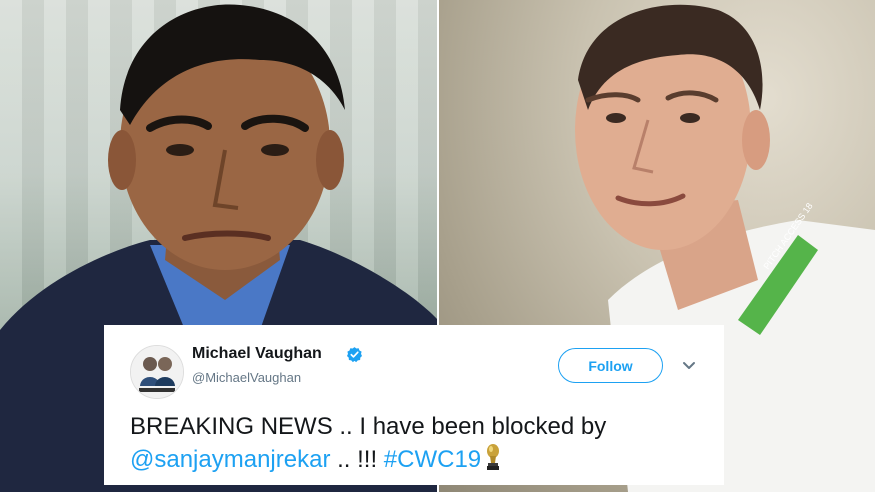  I want to click on trophy-icon, so click(493, 457).